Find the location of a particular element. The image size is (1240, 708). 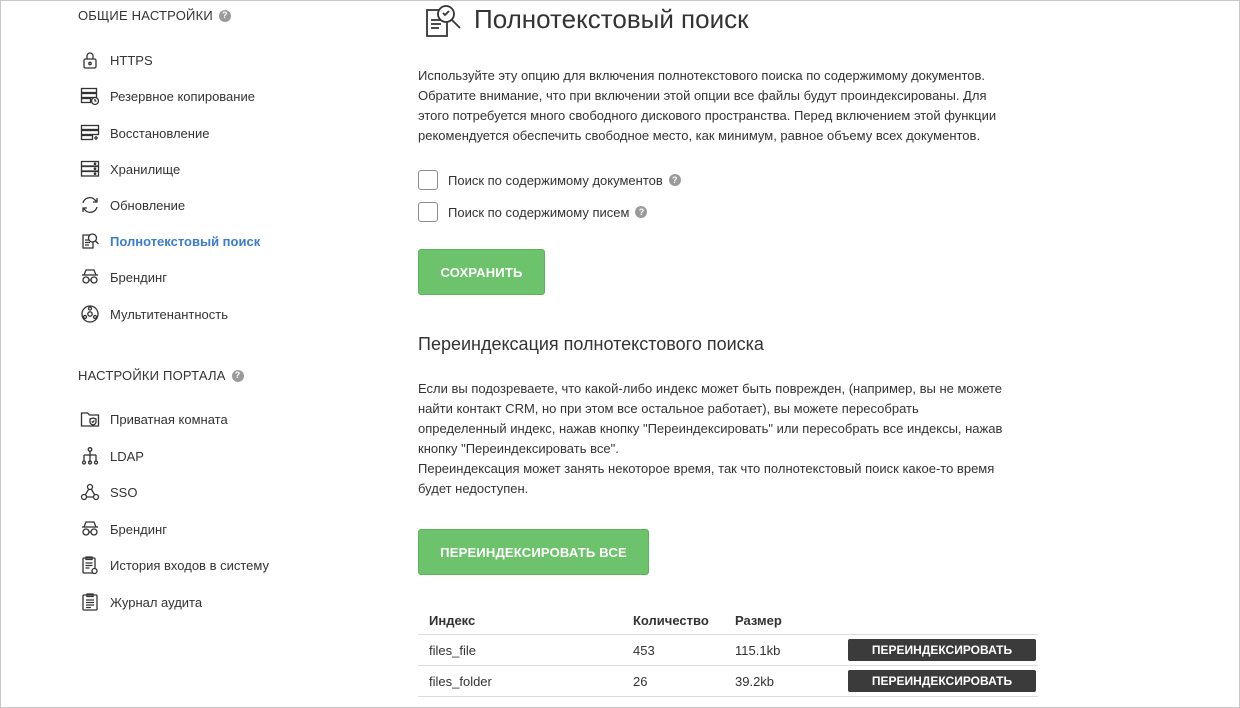

mail-search-label: Поиск по содержимому писем is located at coordinates (538, 212).